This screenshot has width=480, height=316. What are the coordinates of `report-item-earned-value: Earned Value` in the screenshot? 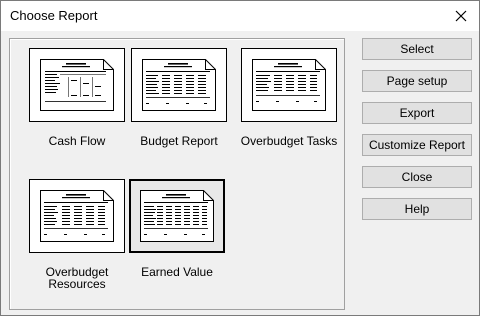 It's located at (177, 228).